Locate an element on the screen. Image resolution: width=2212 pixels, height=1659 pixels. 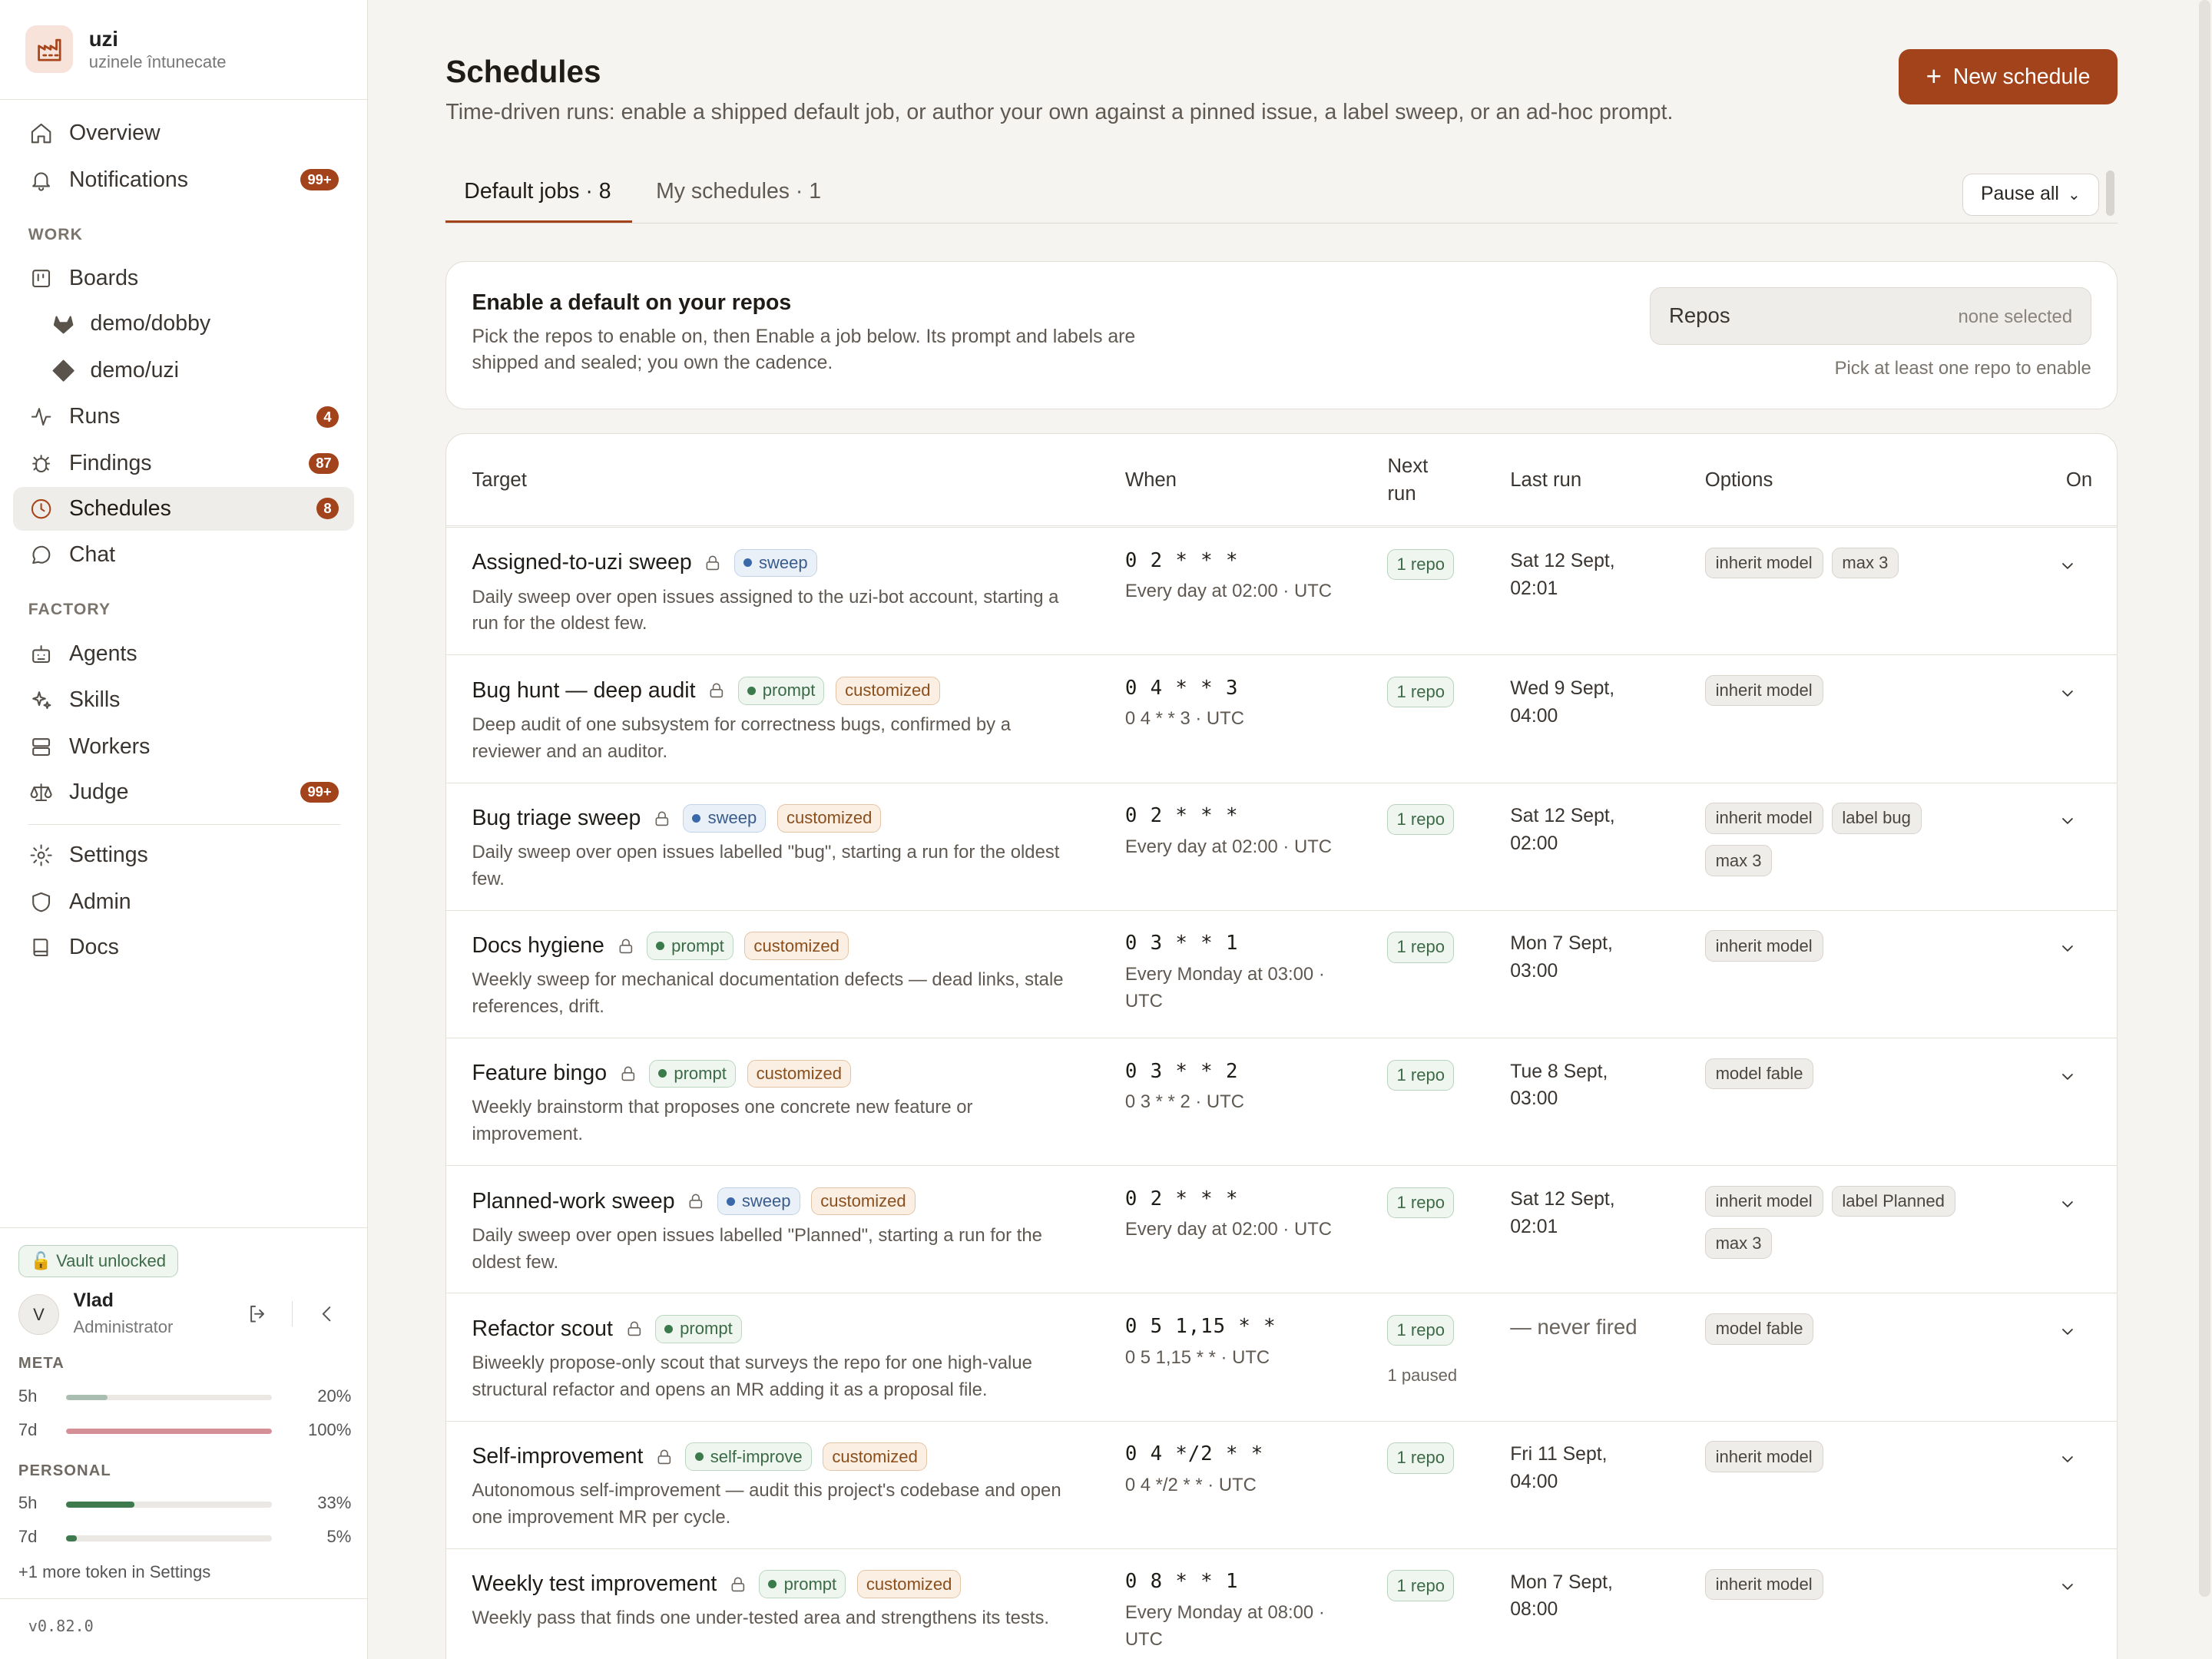
quota-meta-label: META is located at coordinates (41, 1364).